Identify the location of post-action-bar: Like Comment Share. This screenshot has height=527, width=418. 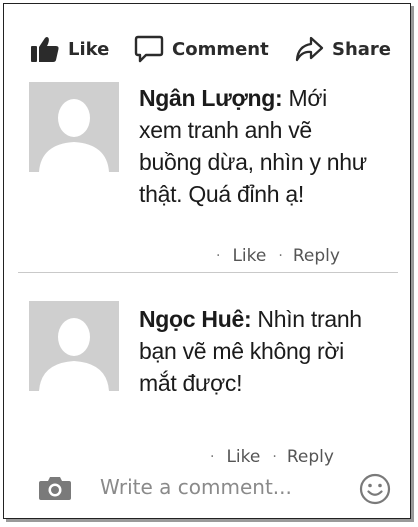
(207, 49).